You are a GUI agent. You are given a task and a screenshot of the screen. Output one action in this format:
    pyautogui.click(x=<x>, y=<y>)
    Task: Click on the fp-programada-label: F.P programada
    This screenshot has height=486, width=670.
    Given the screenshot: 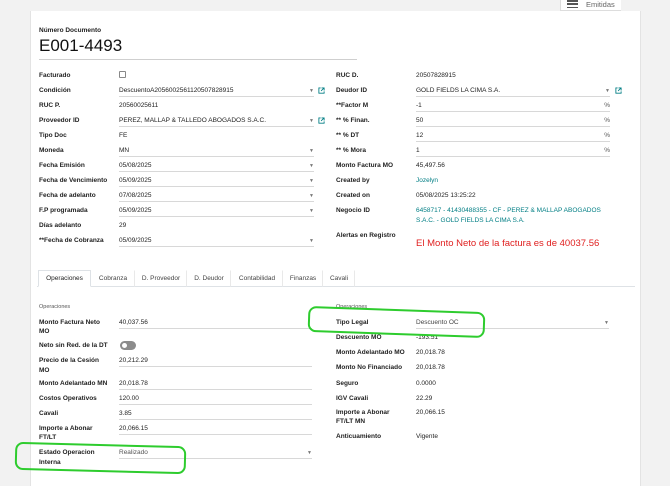 What is the action you would take?
    pyautogui.click(x=63, y=210)
    